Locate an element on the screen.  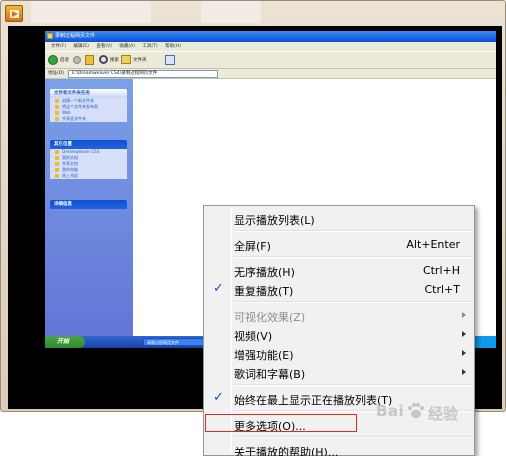
menu-item-label: 始终在最上显示正在播放列表(T) is located at coordinates (313, 400).